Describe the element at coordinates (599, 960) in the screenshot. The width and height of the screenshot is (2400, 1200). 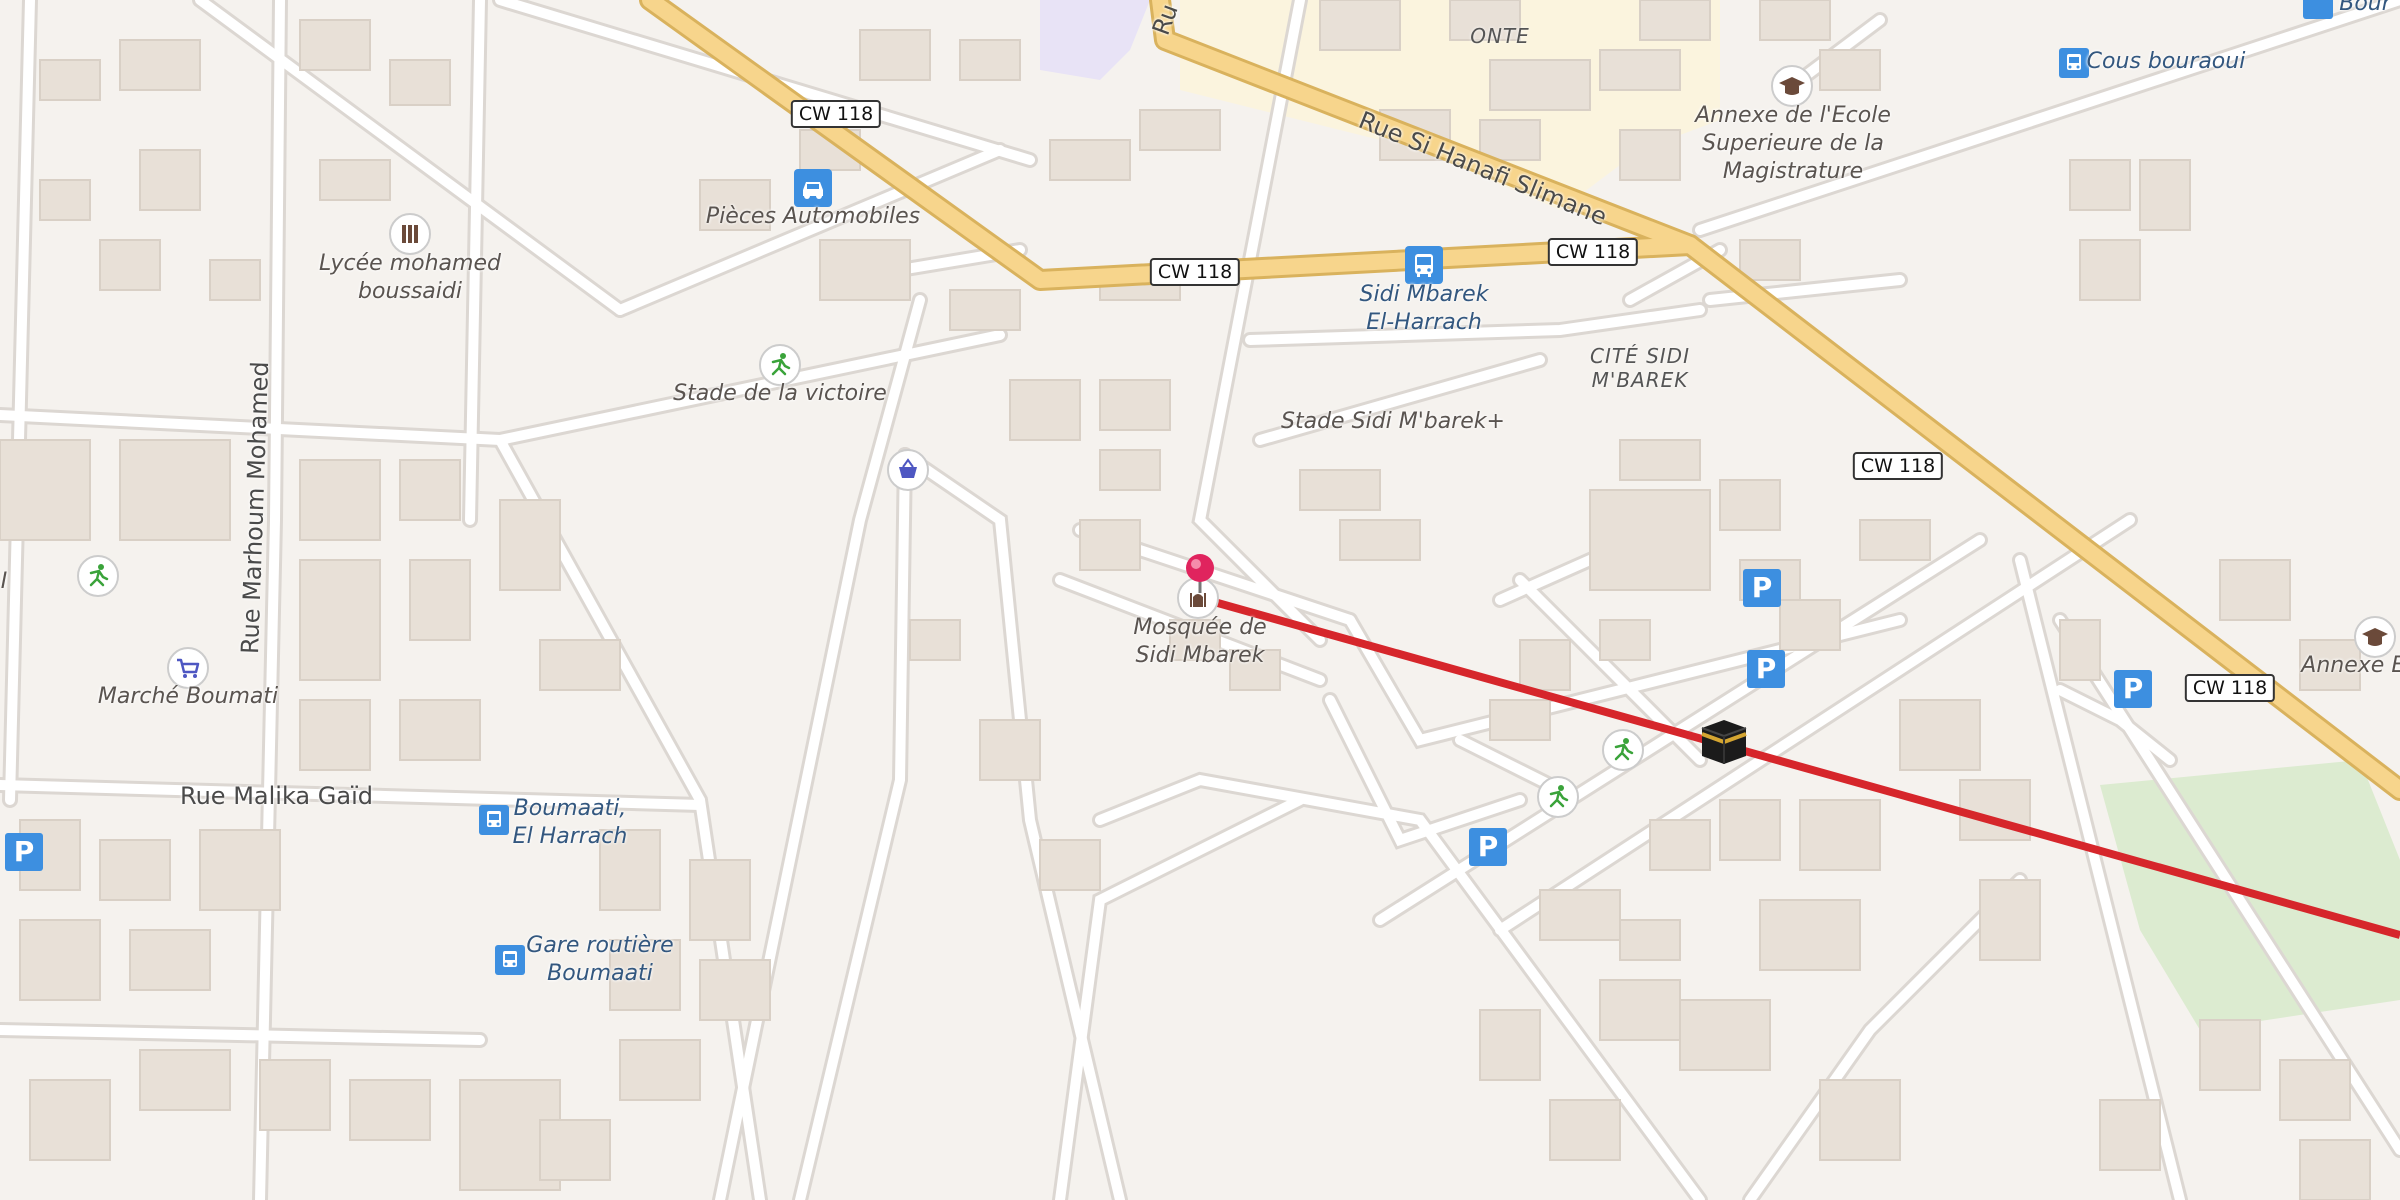
I see `poi-label-gare: Gare routière Boumaati` at that location.